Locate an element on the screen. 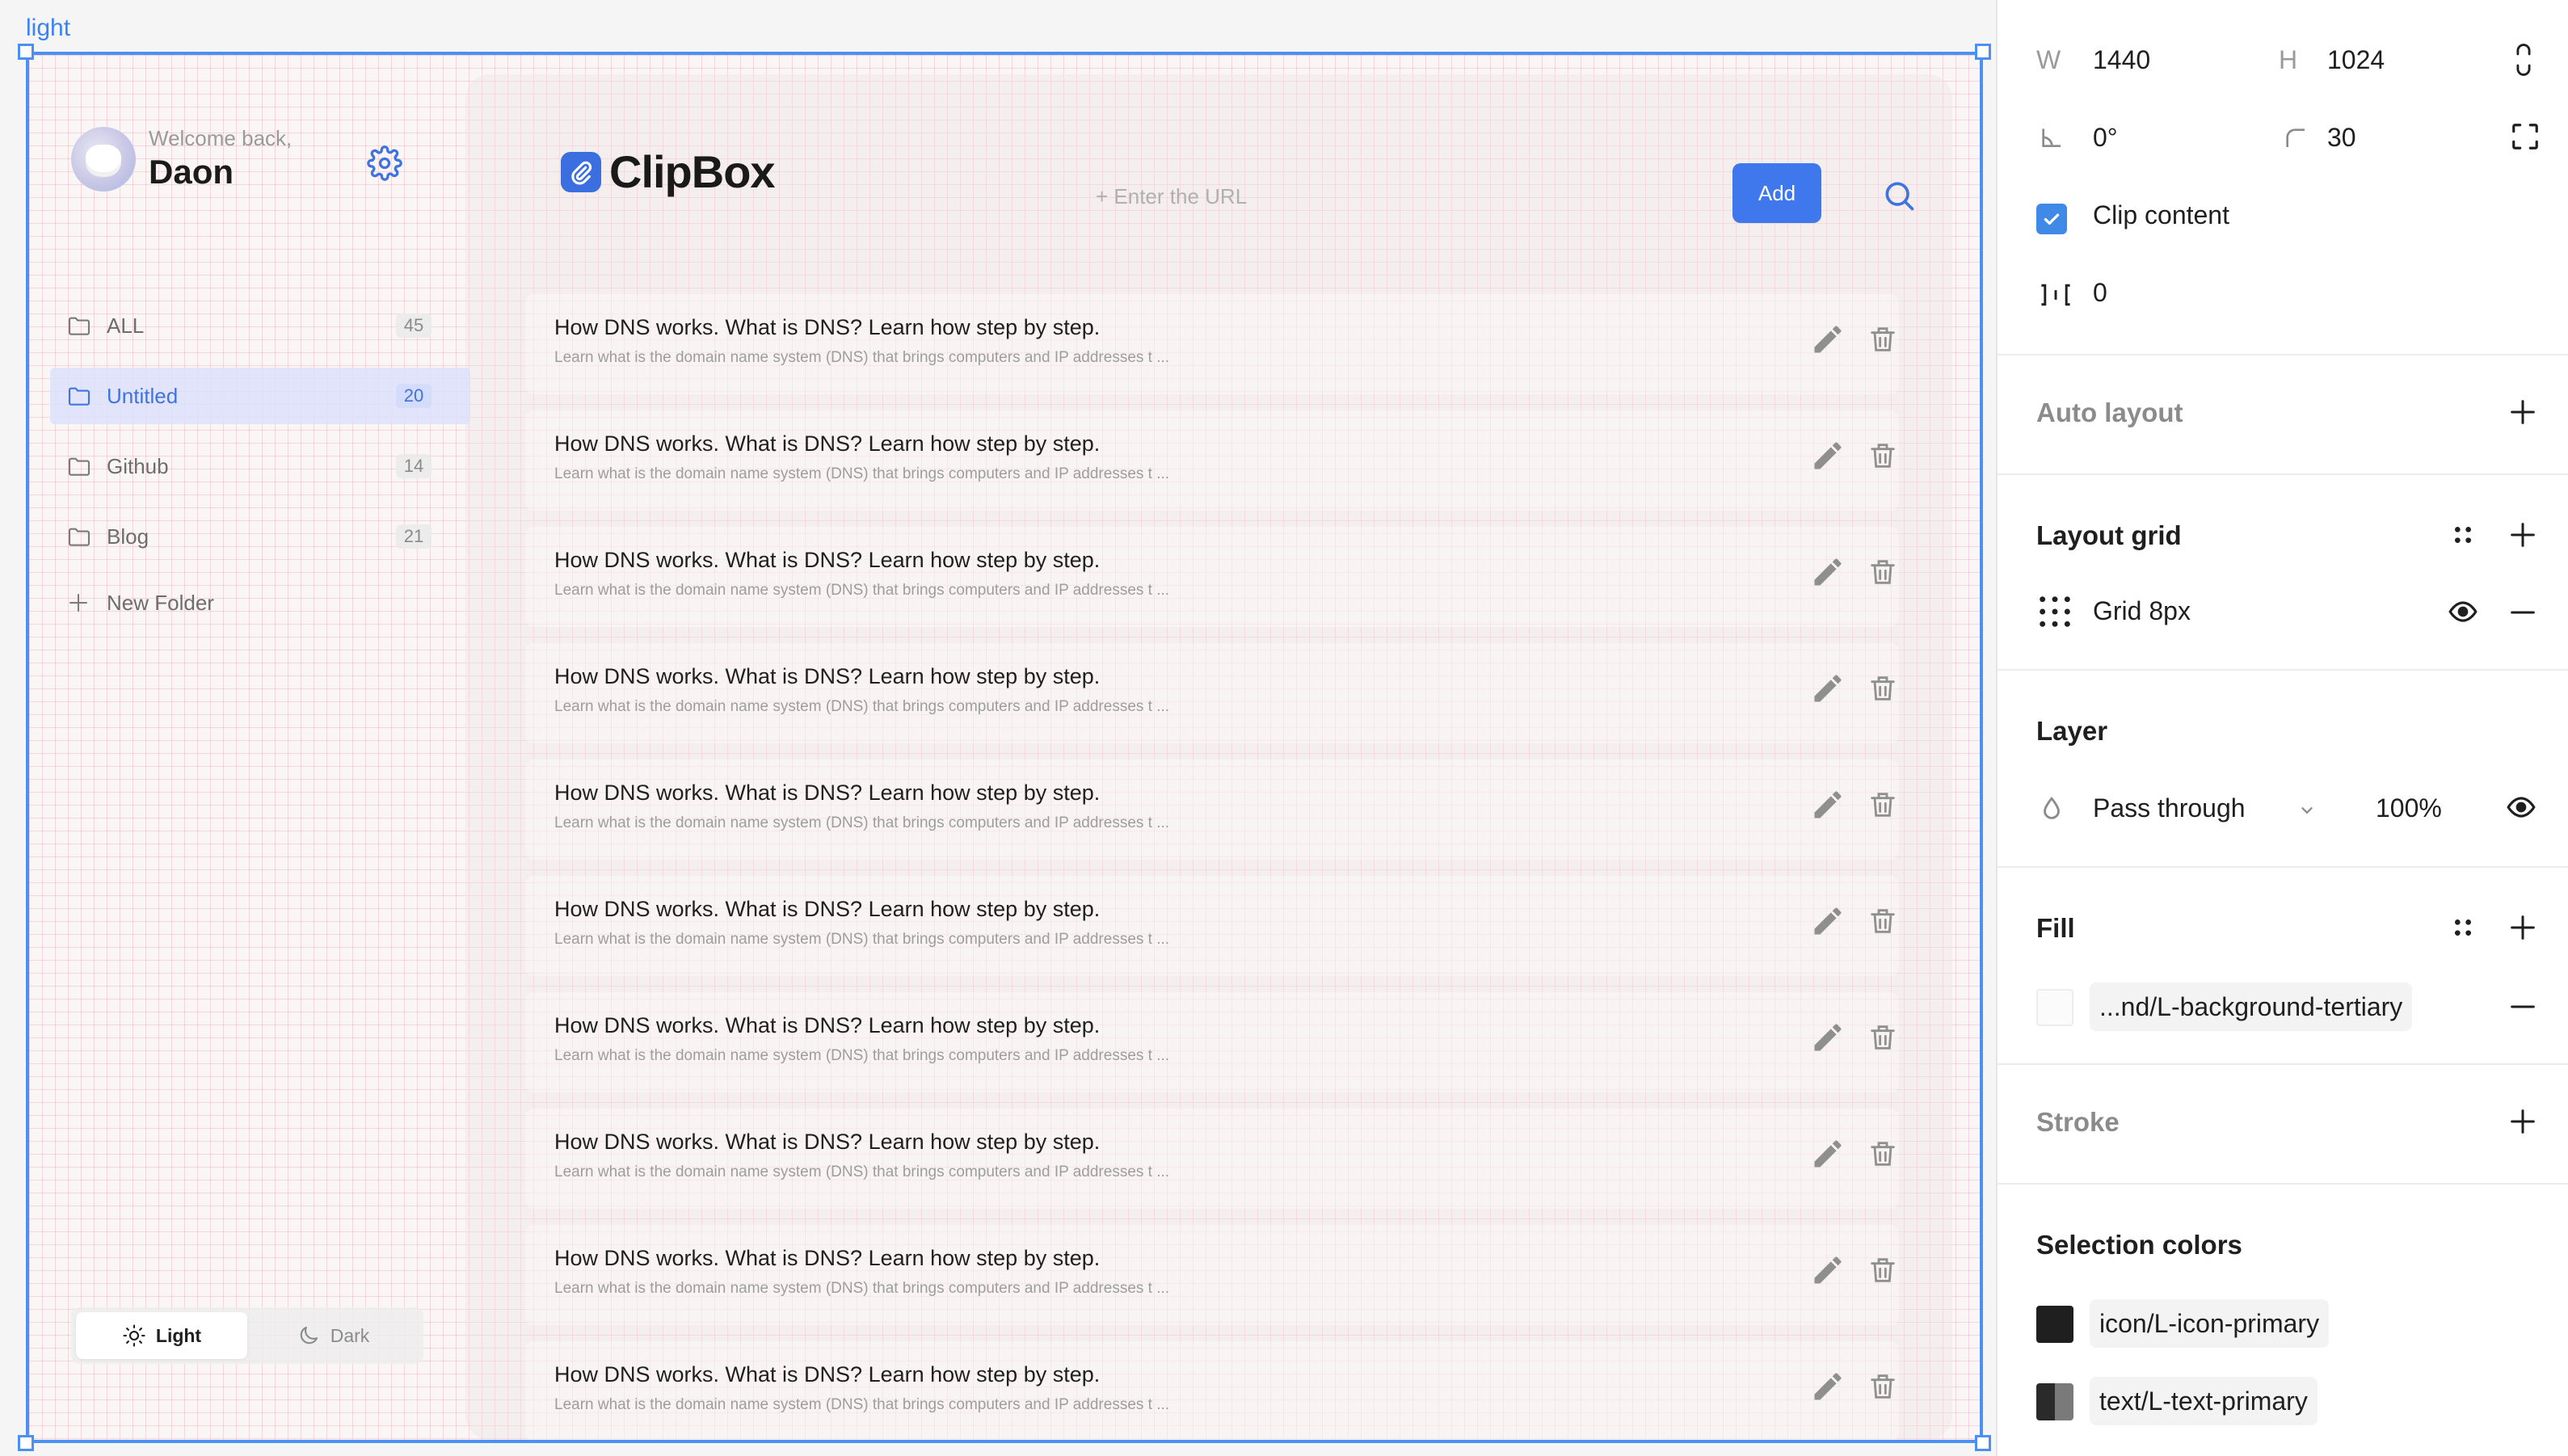  resize-handle-bottom-left is located at coordinates (26, 1443).